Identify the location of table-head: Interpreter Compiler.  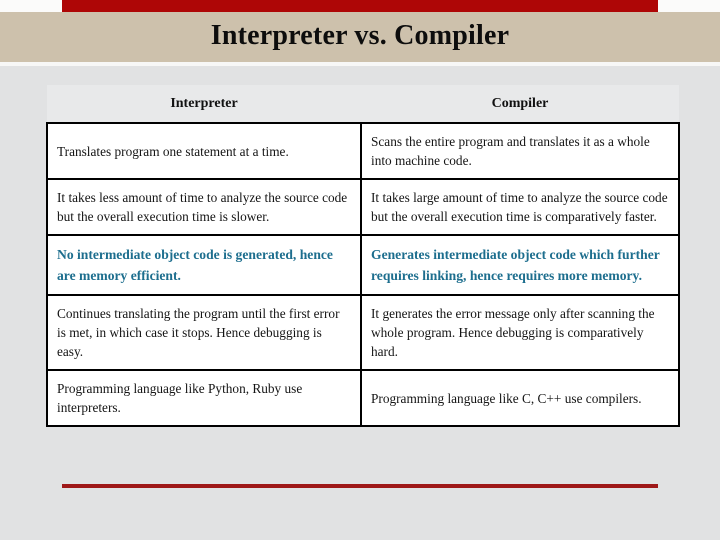
(363, 104).